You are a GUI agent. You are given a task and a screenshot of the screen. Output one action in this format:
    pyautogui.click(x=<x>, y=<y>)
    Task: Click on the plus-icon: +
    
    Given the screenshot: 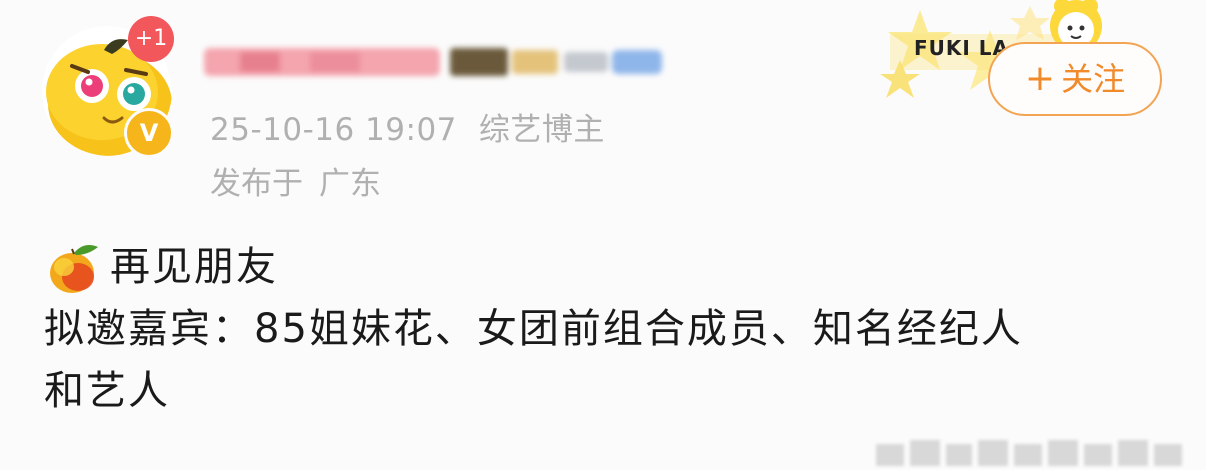 What is the action you would take?
    pyautogui.click(x=1040, y=78)
    